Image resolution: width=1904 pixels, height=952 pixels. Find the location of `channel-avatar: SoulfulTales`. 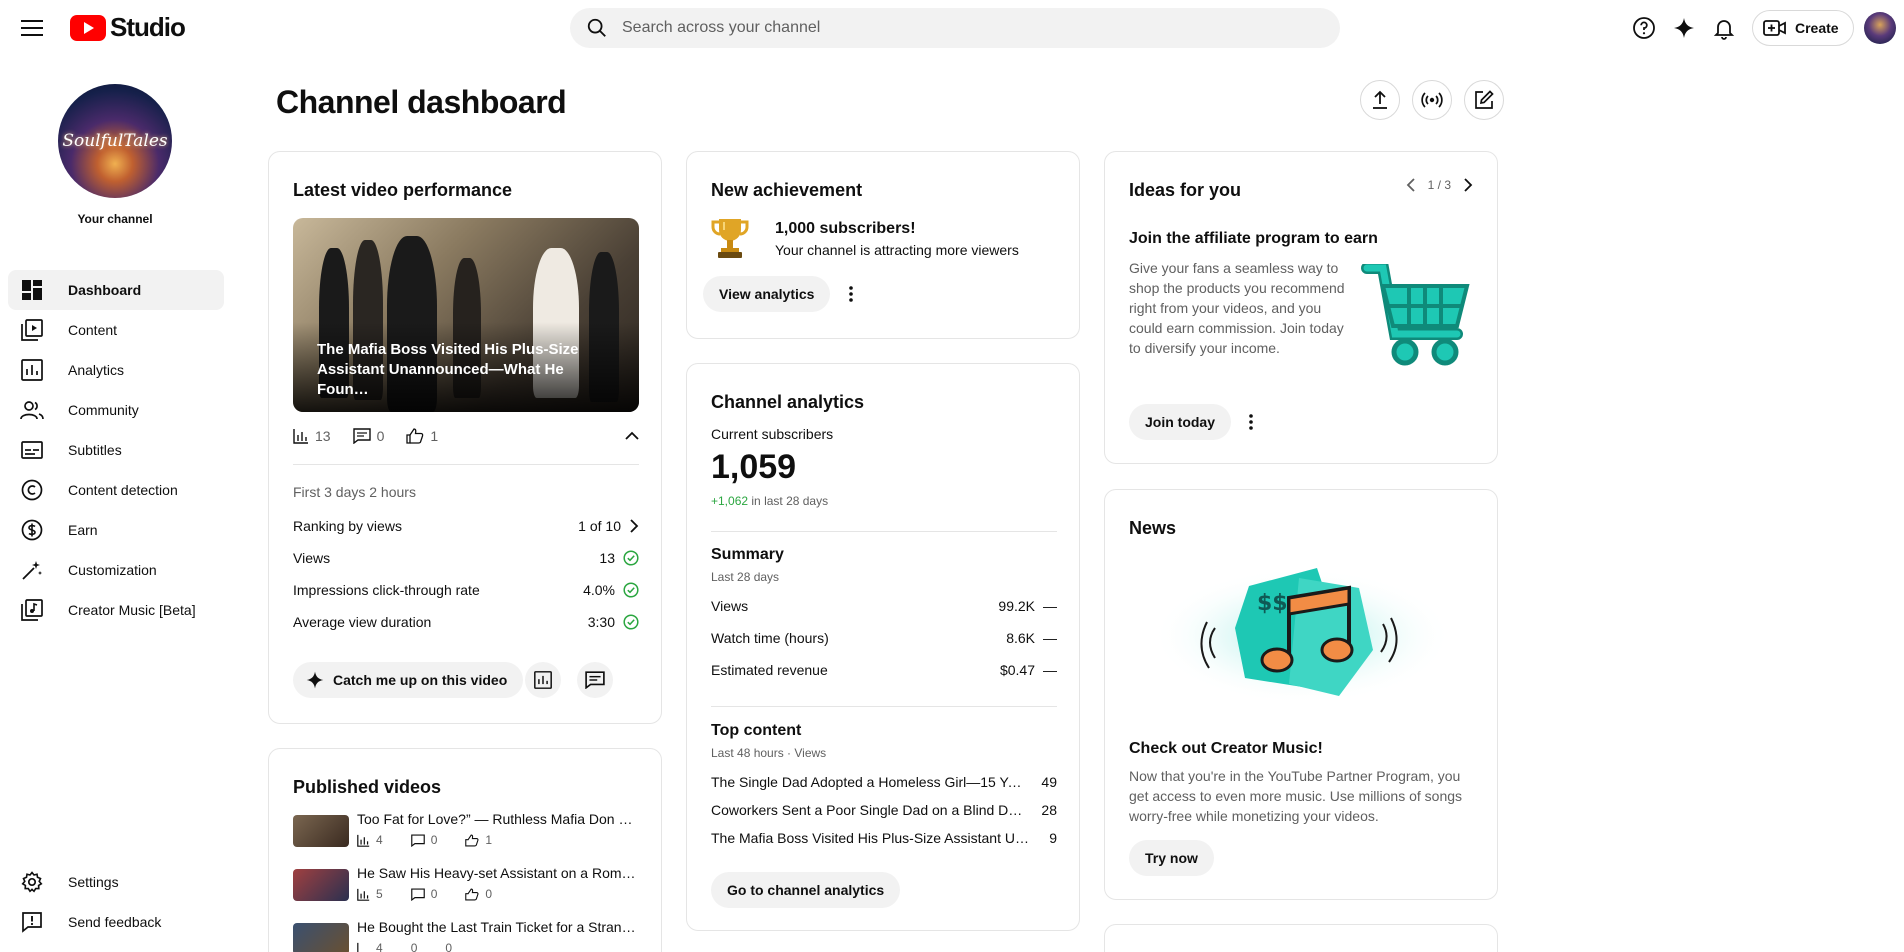

channel-avatar: SoulfulTales is located at coordinates (115, 141).